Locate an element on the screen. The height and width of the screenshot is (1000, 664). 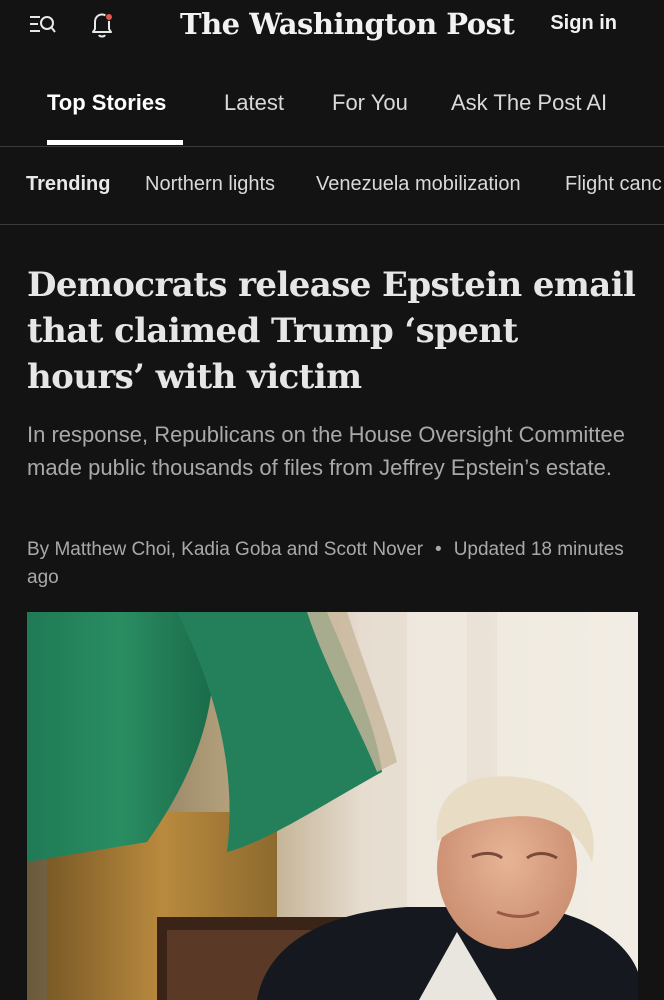
trending-item-northern-lights: Northern lights is located at coordinates (210, 184).